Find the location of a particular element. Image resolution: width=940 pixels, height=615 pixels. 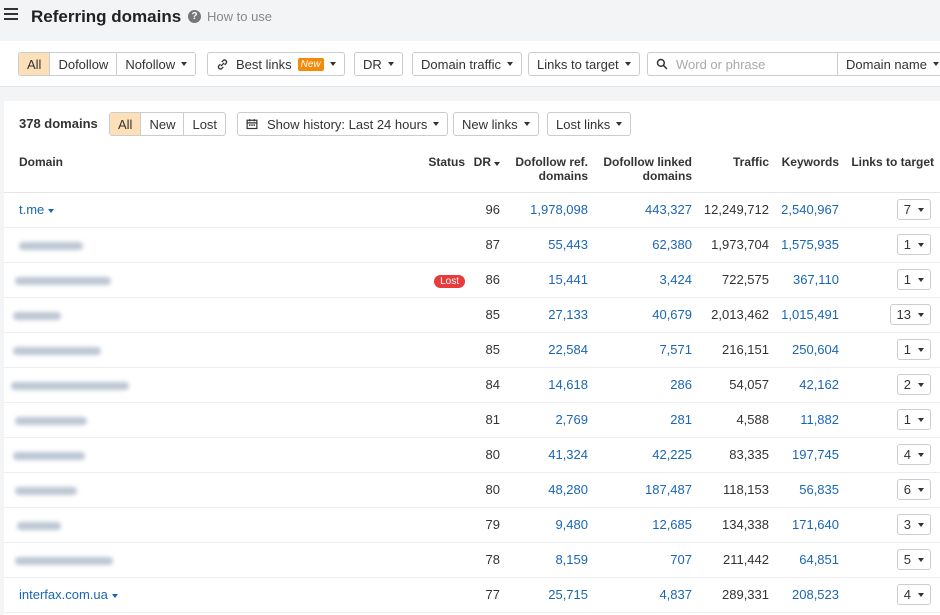

keywords-link: 197,745 is located at coordinates (810, 455).